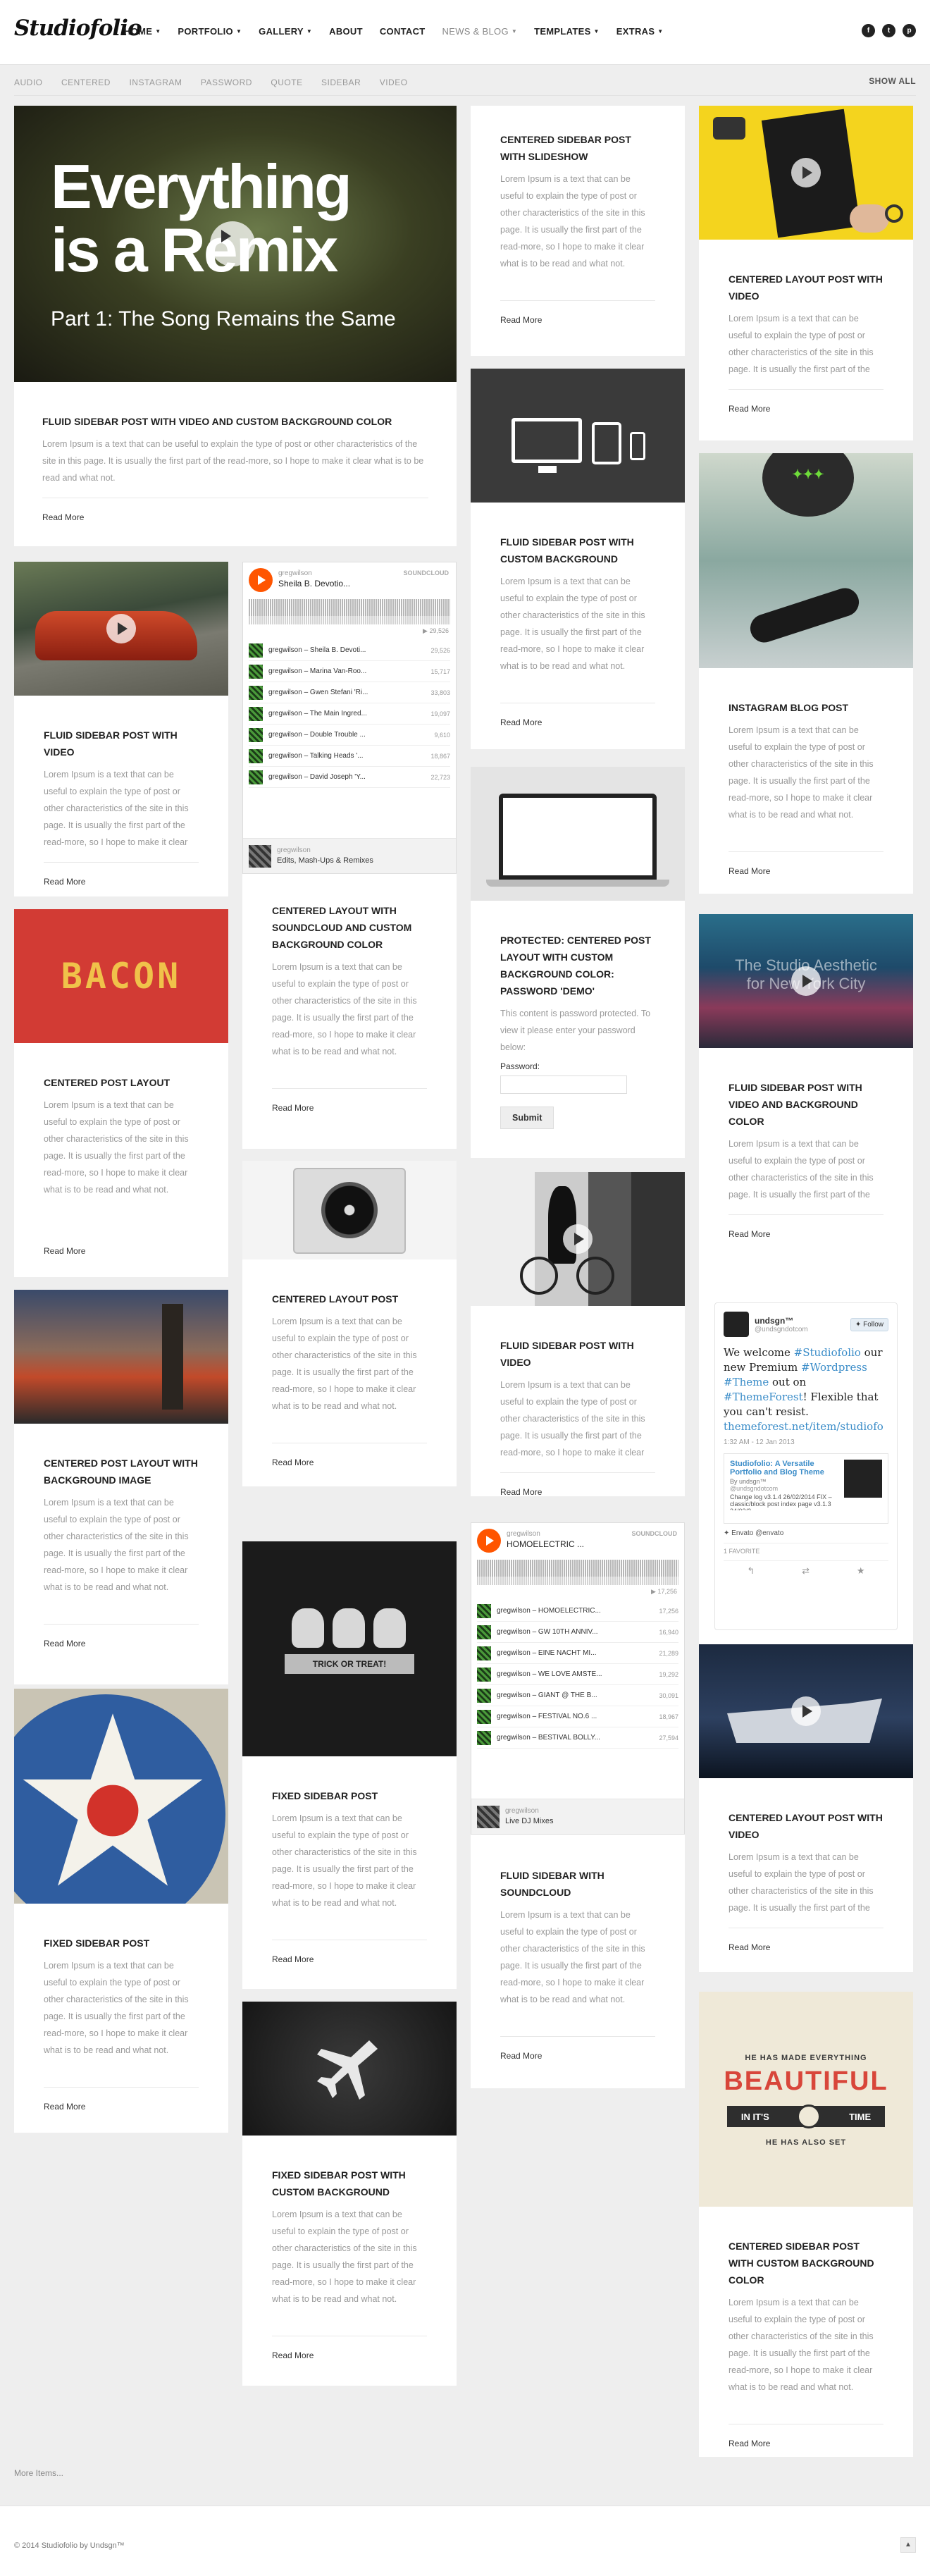 The image size is (930, 2576). I want to click on video-thumbnail: The Studio Aesthetic for New York City, so click(806, 981).